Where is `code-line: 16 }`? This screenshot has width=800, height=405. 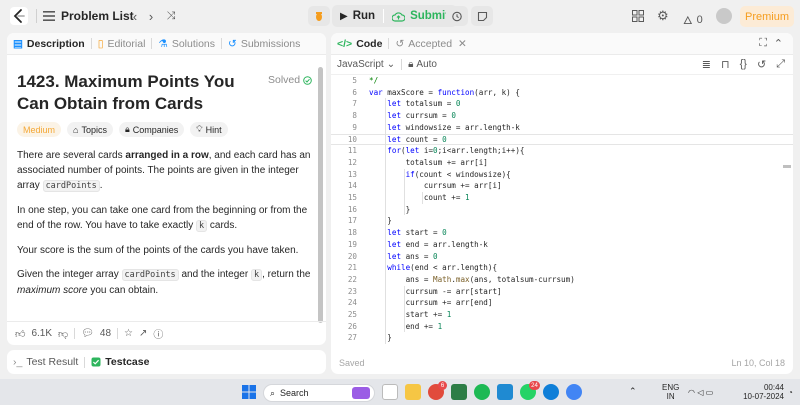 code-line: 16 } is located at coordinates (562, 210).